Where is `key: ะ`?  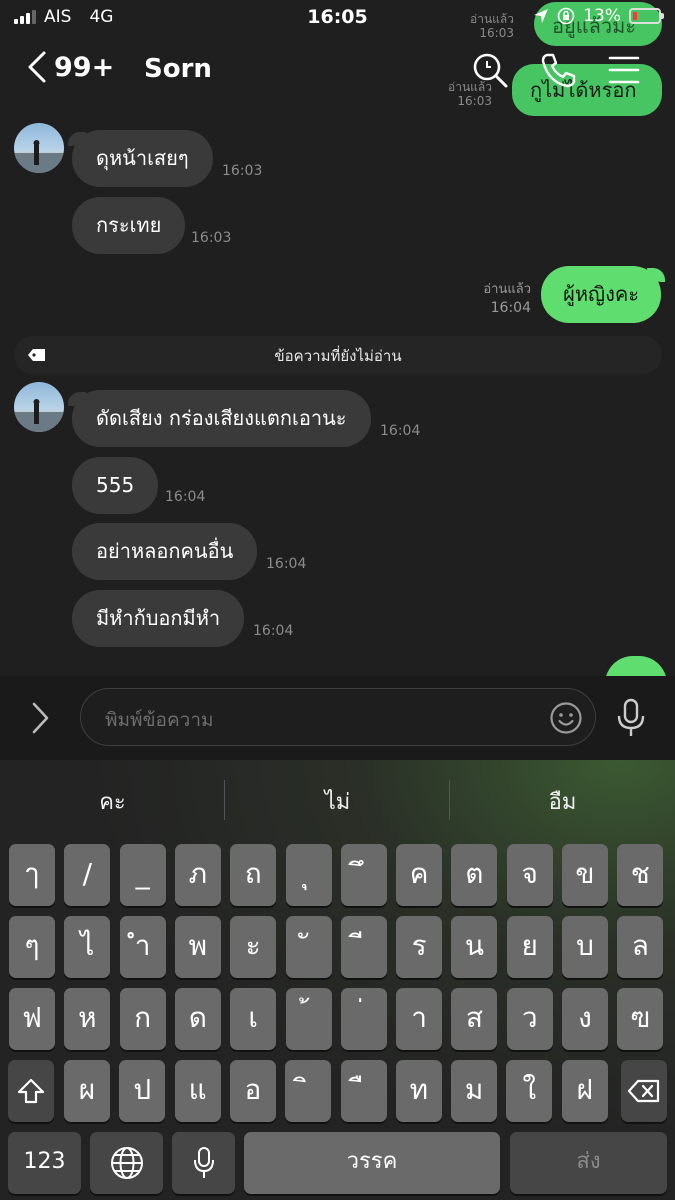
key: ะ is located at coordinates (253, 947).